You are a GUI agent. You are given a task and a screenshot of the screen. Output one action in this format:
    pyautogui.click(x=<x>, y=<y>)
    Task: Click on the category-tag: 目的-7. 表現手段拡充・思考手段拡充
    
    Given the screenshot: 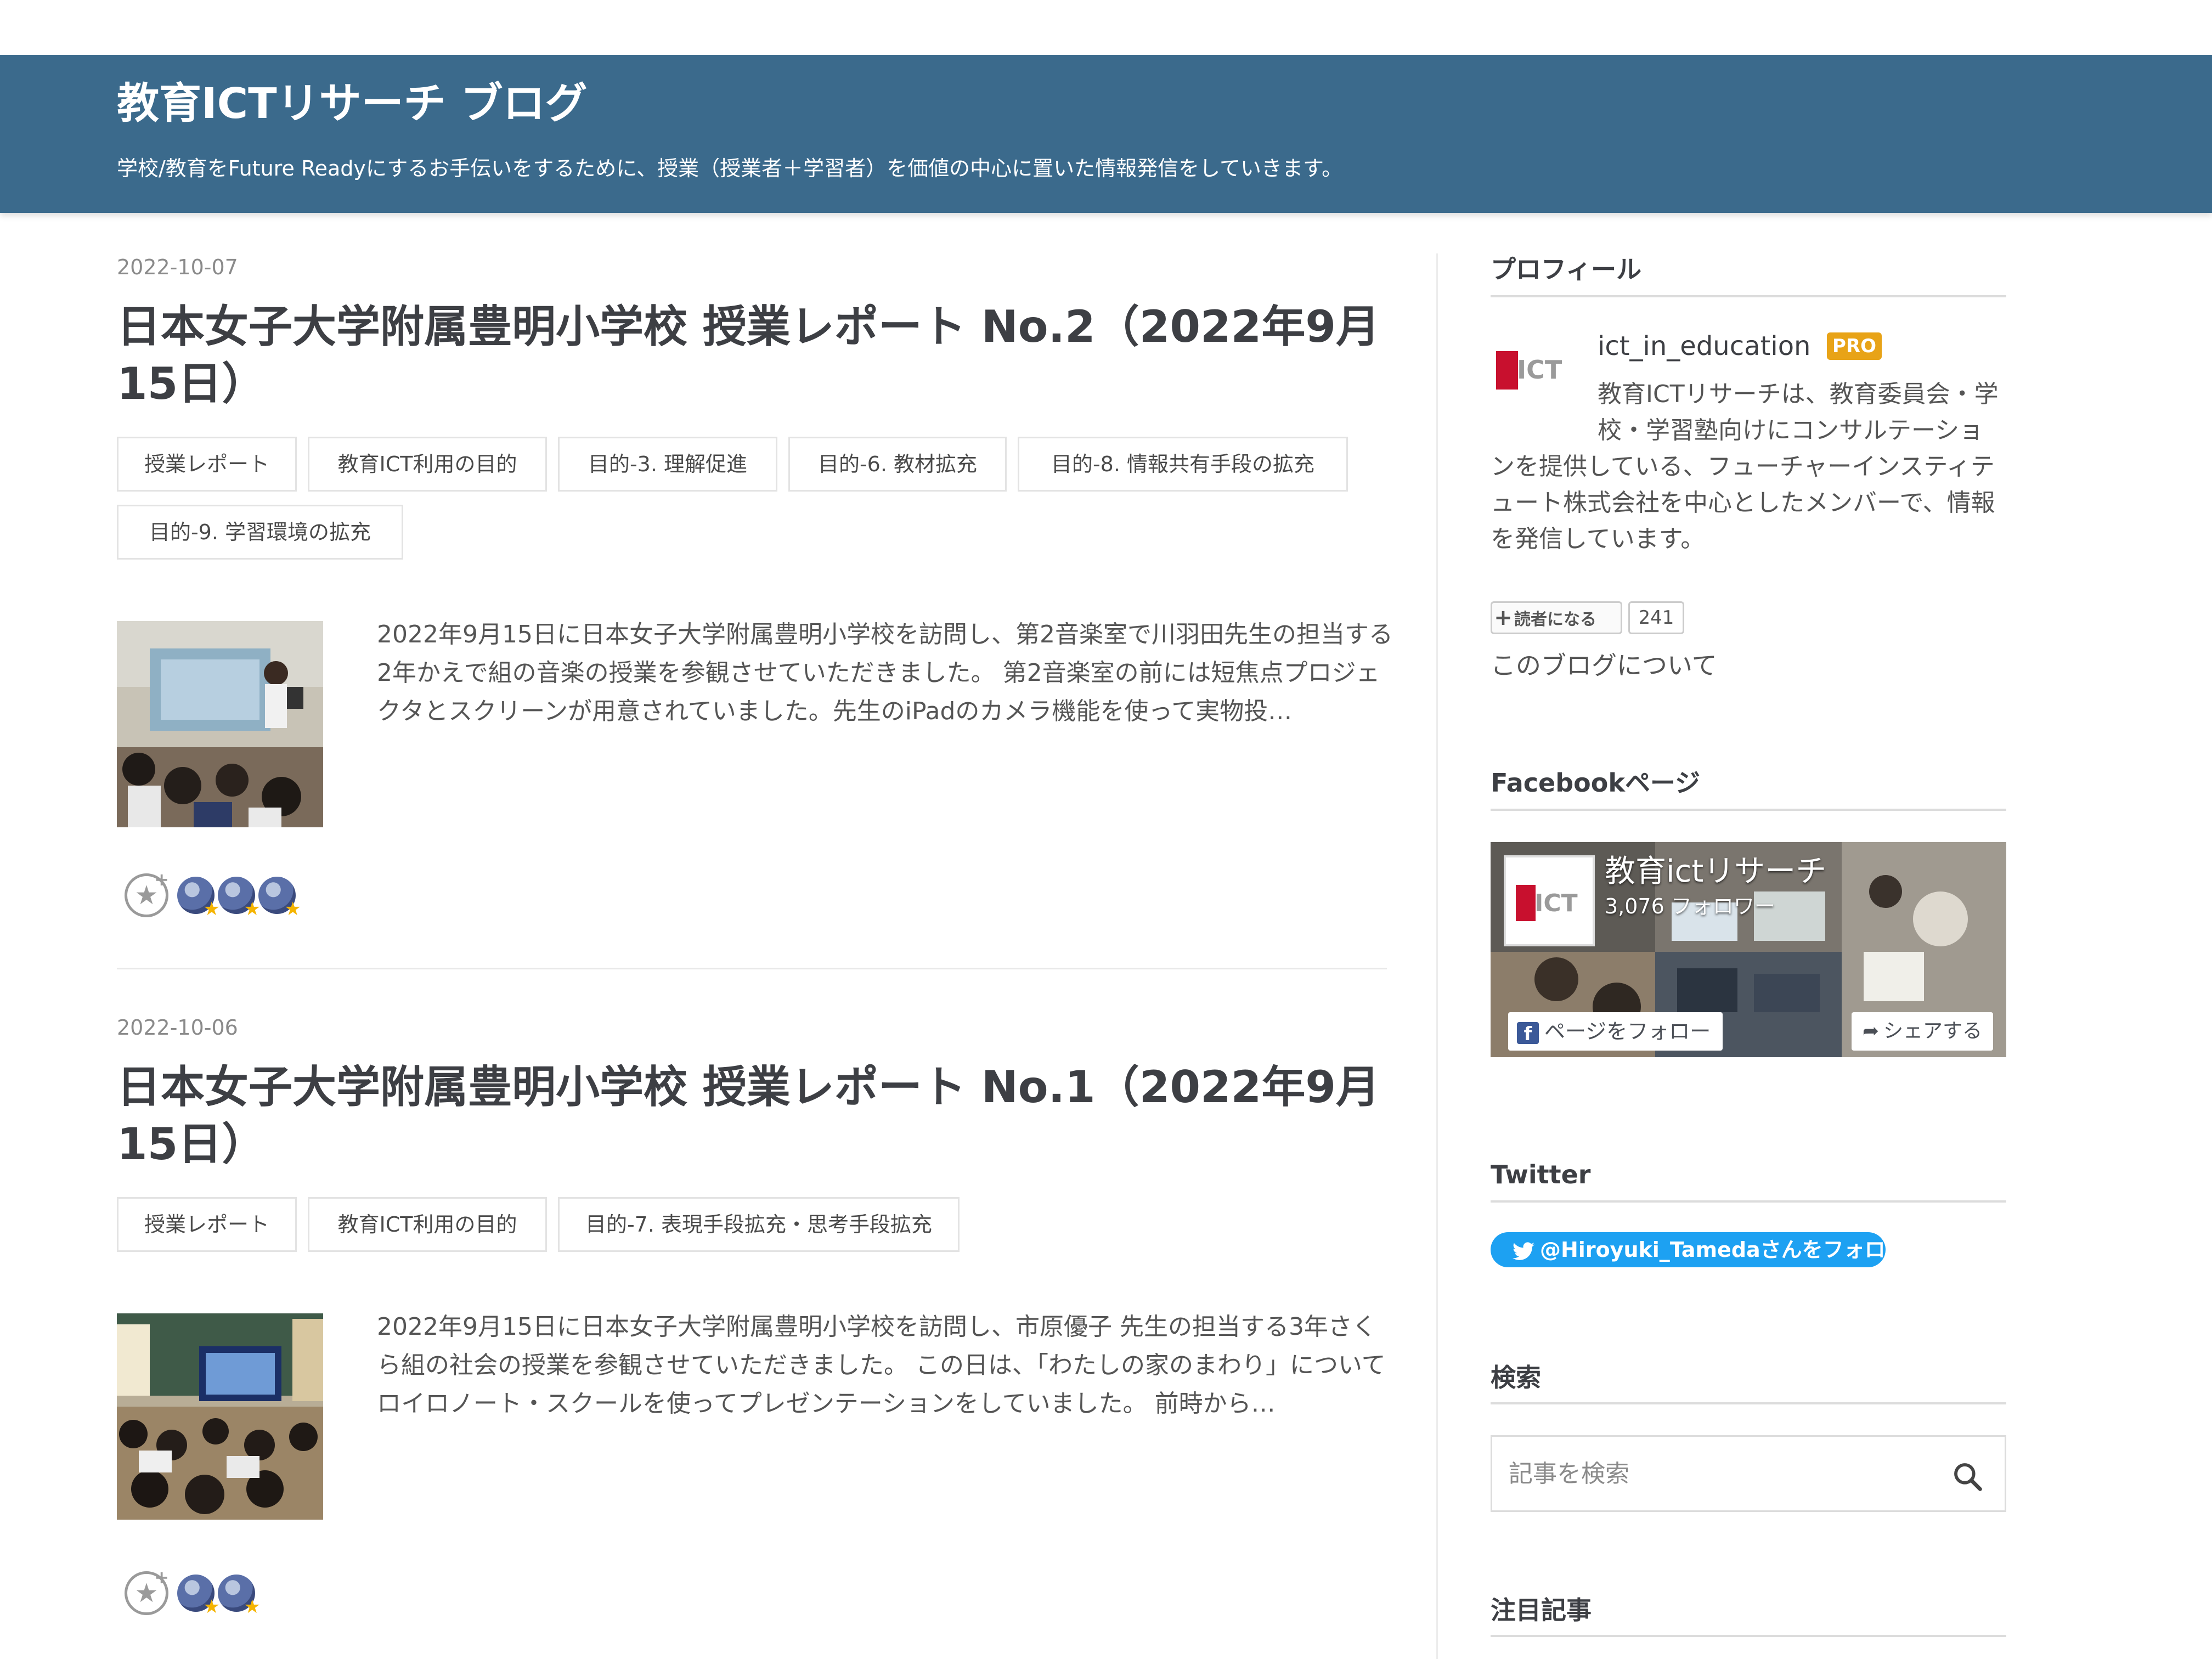 What is the action you would take?
    pyautogui.click(x=759, y=1224)
    